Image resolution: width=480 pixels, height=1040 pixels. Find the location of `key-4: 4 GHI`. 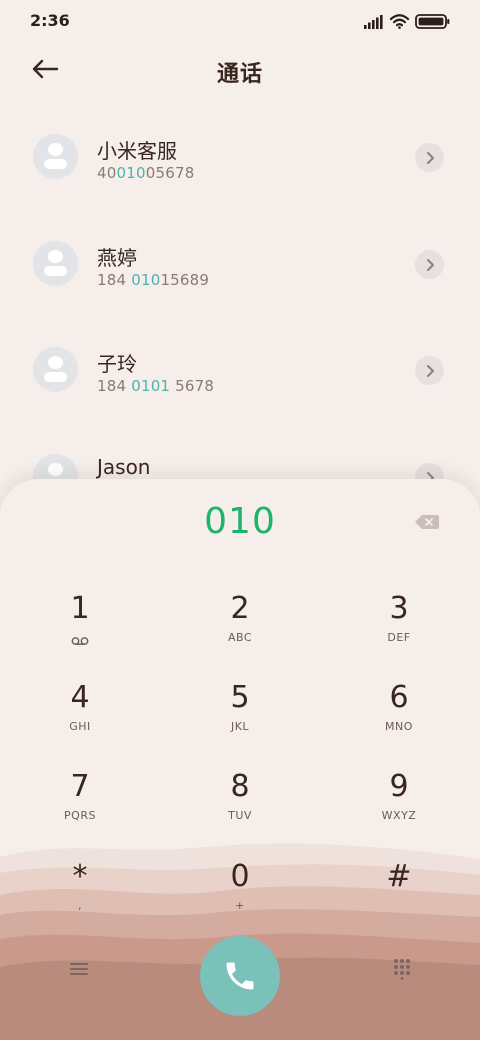

key-4: 4 GHI is located at coordinates (80, 719).